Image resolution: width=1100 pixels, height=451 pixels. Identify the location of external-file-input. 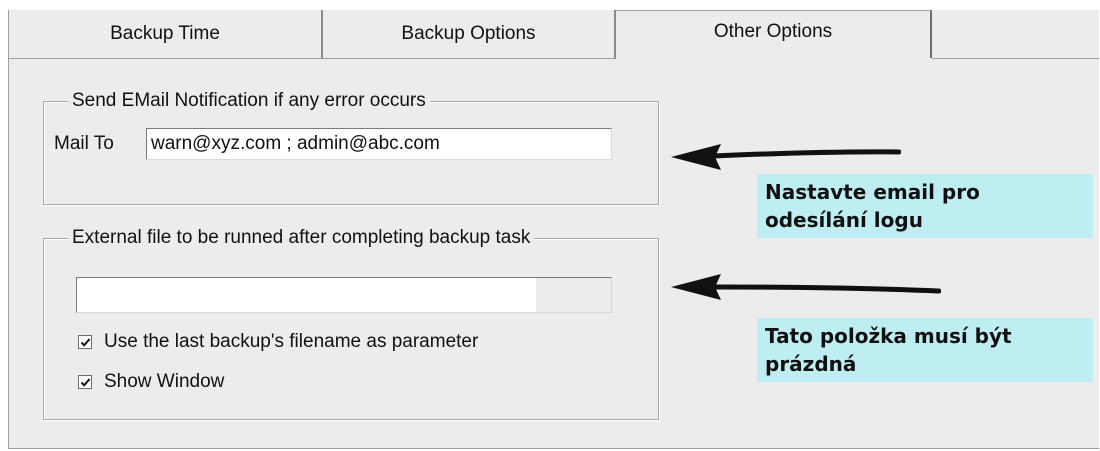
(344, 295).